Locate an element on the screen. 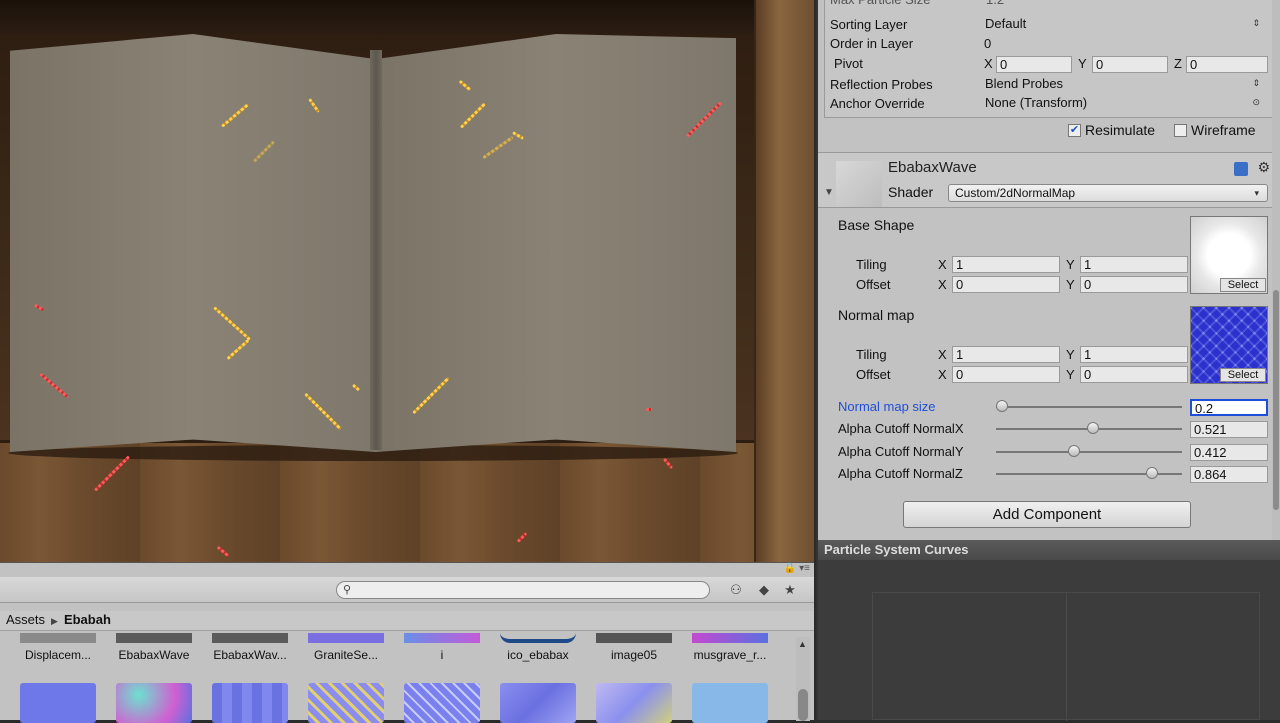 The width and height of the screenshot is (1280, 723). slider-row: Alpha Cutoff NormalZ 0.864 is located at coordinates (1048, 474).